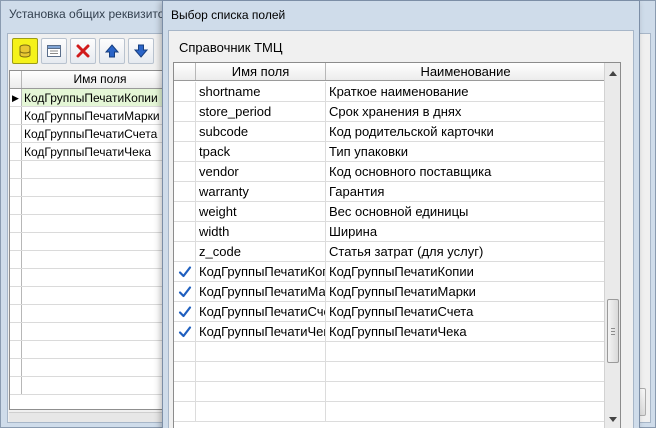 The height and width of the screenshot is (428, 656). I want to click on table-row: weight Вес основной единицы, so click(390, 212).